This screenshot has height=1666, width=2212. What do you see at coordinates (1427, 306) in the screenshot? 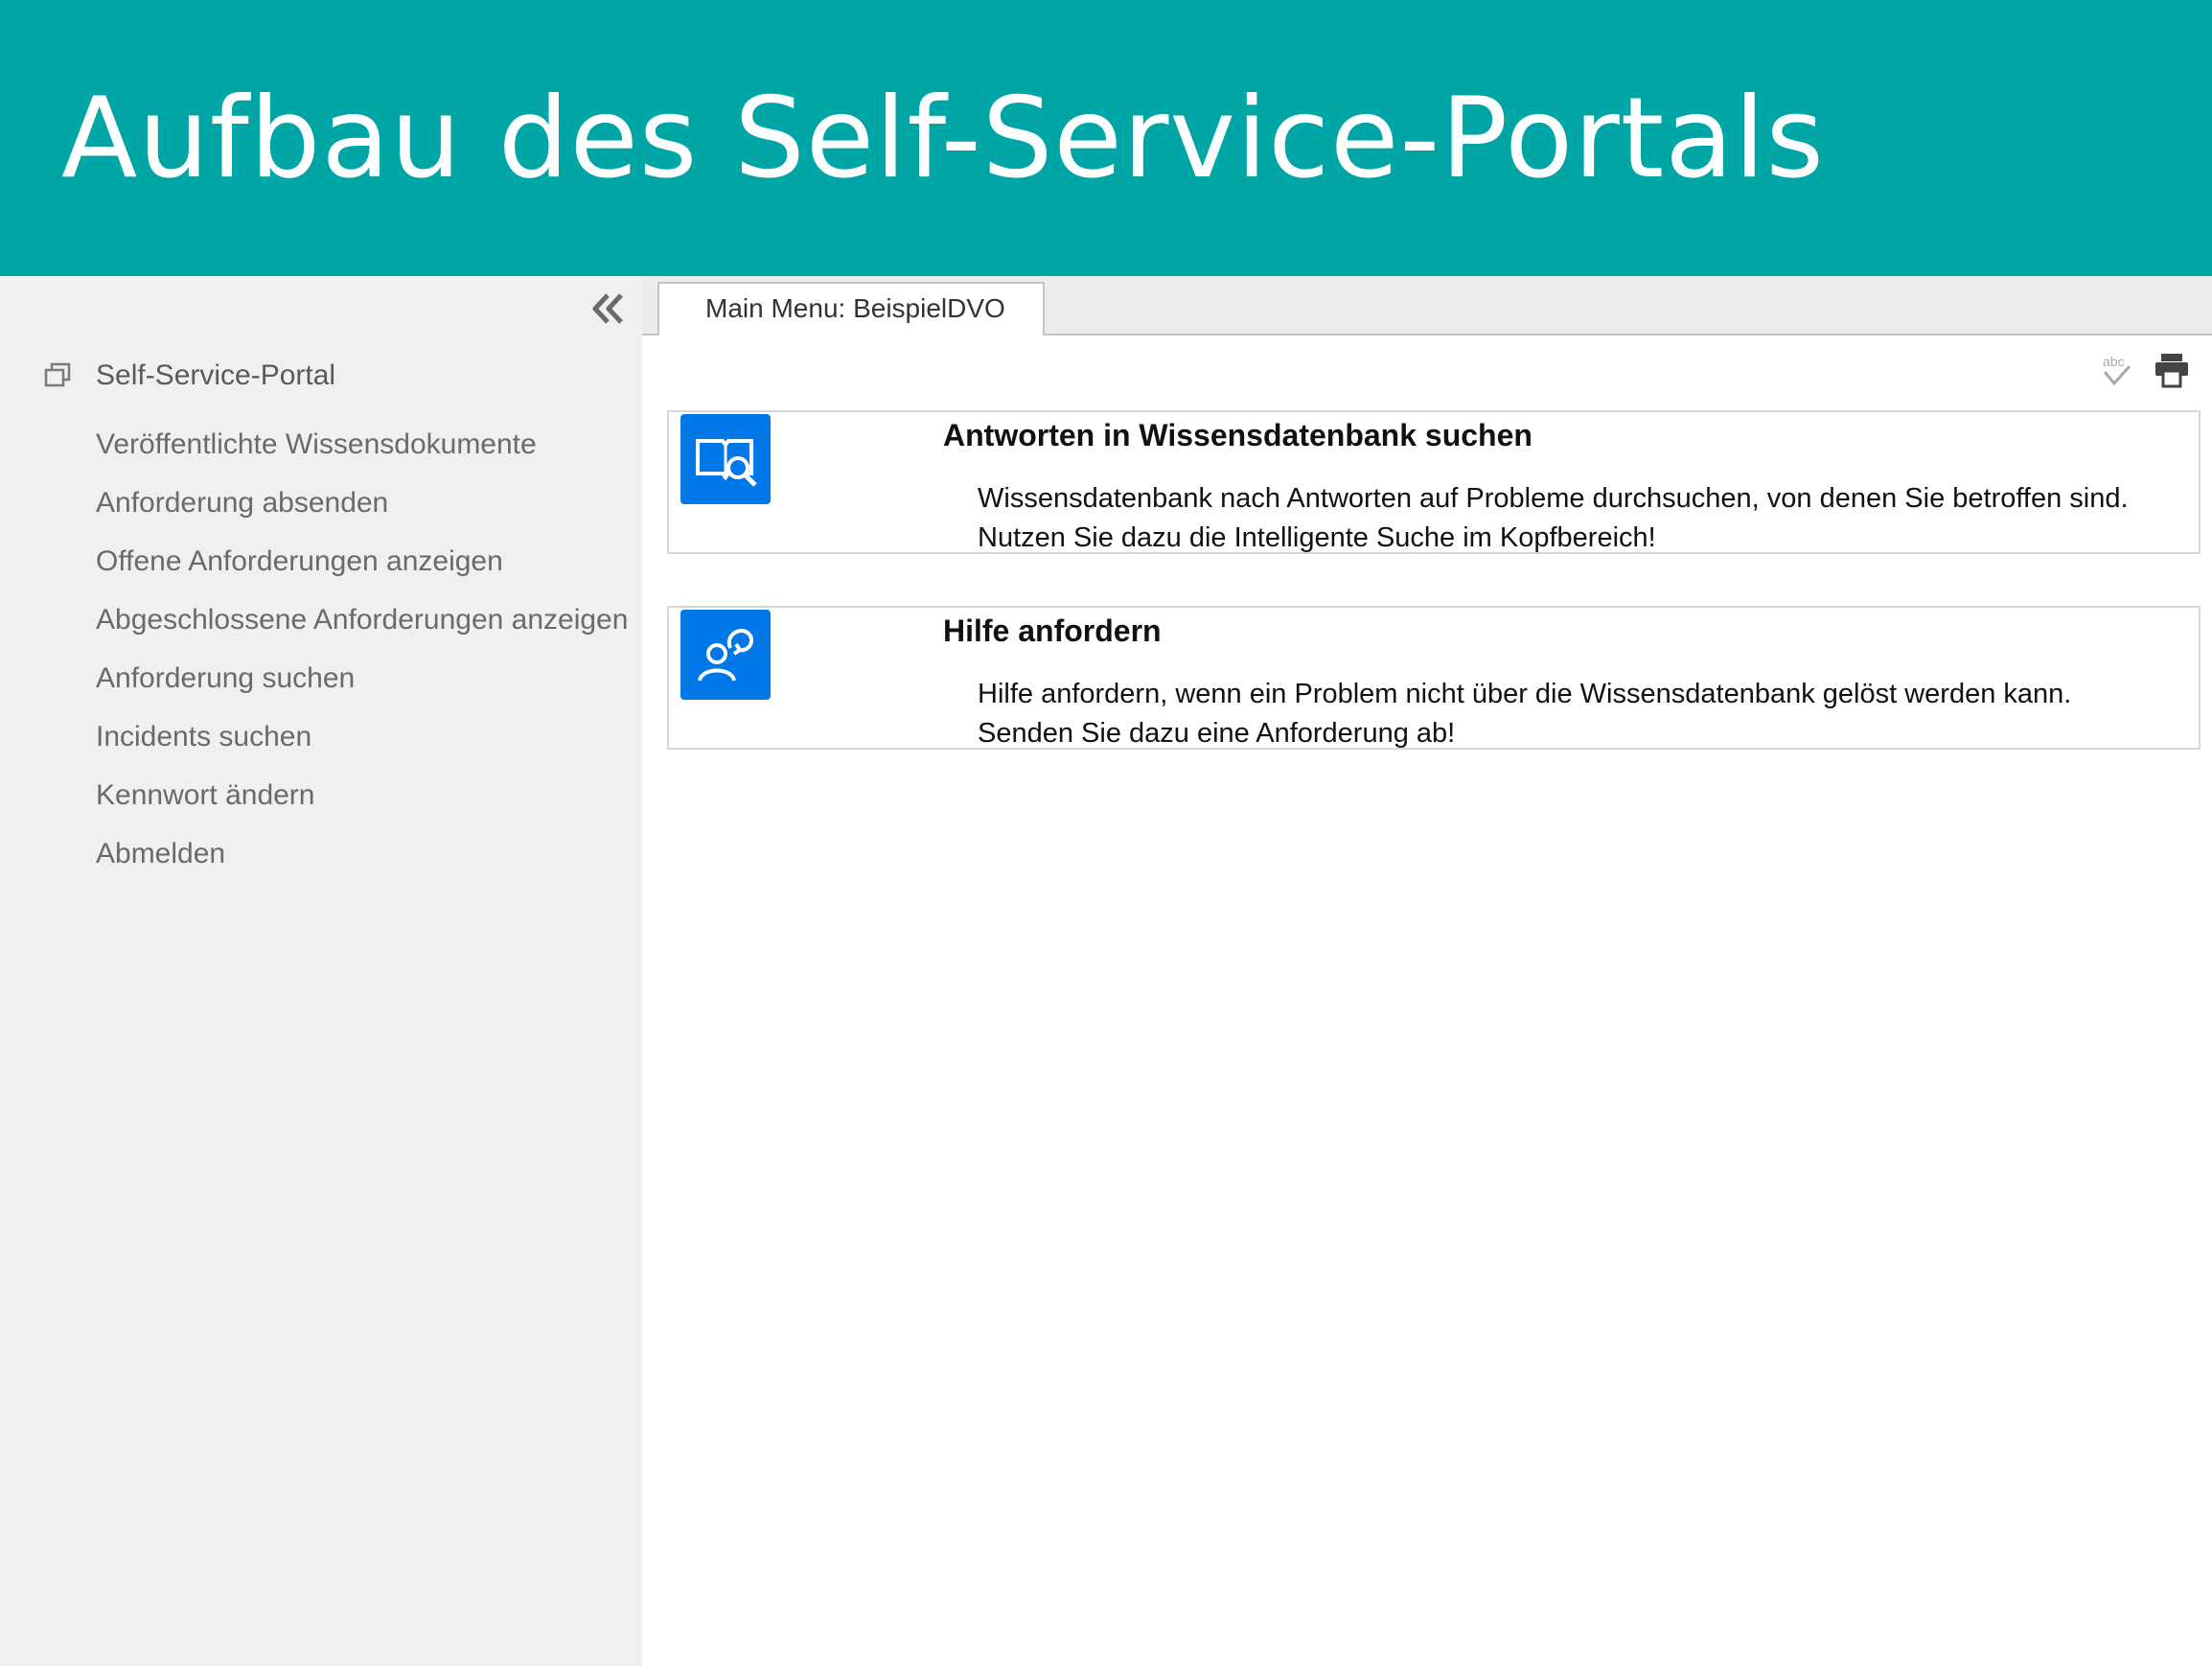
I see `tab-bar: Main Menu: BeispielDVO` at bounding box center [1427, 306].